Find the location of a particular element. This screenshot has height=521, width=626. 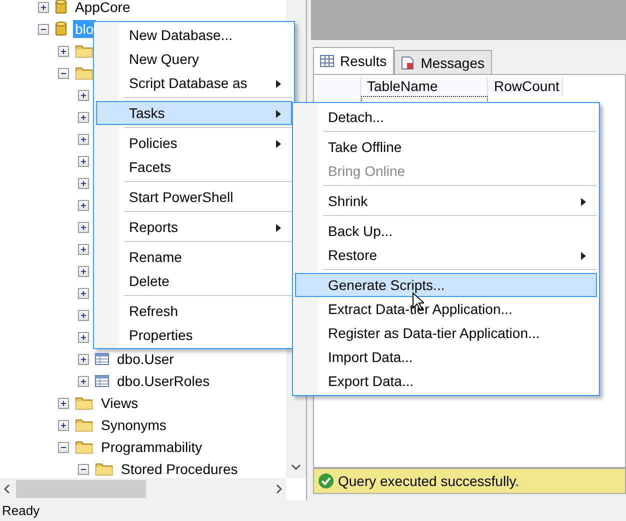

scroll-right-icon is located at coordinates (279, 489).